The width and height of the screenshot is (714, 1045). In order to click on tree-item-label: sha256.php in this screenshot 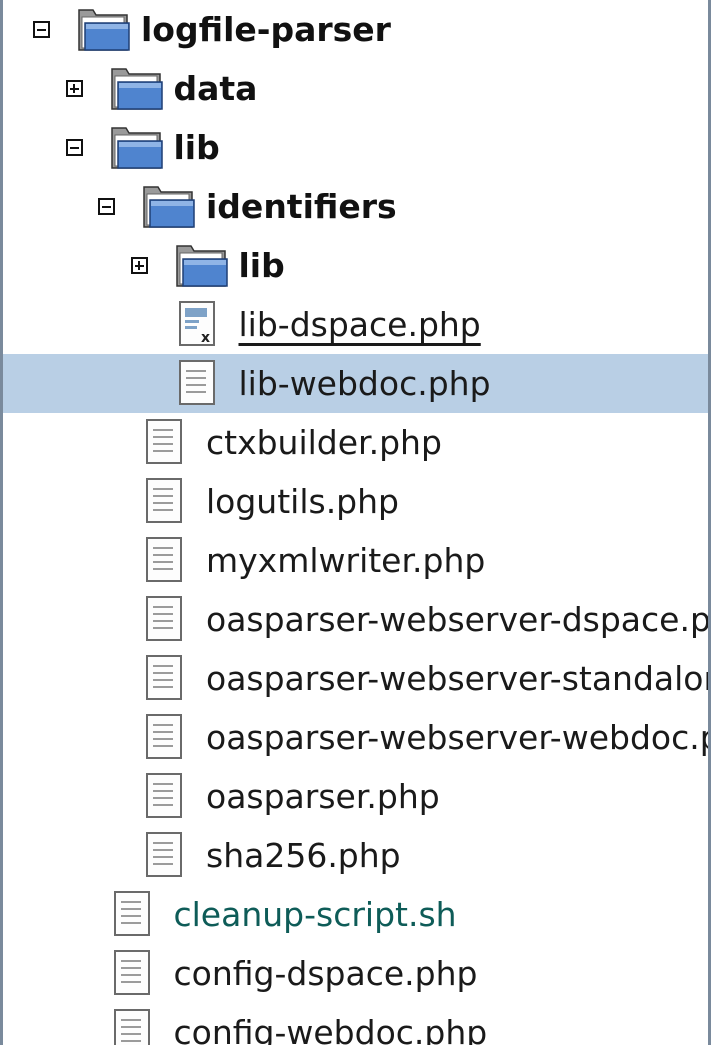, I will do `click(303, 855)`.